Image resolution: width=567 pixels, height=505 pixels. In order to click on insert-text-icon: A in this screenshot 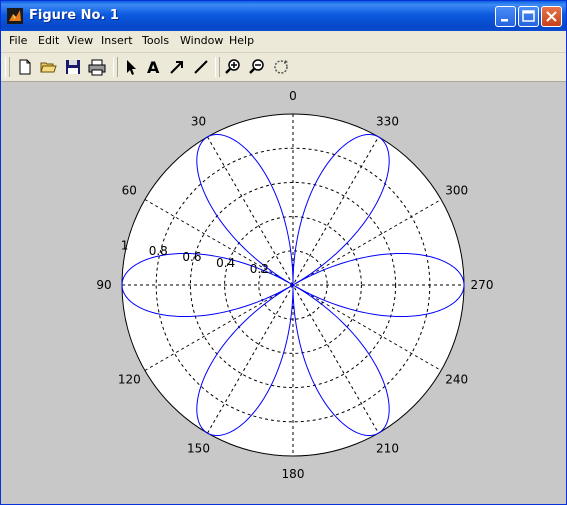, I will do `click(153, 67)`.